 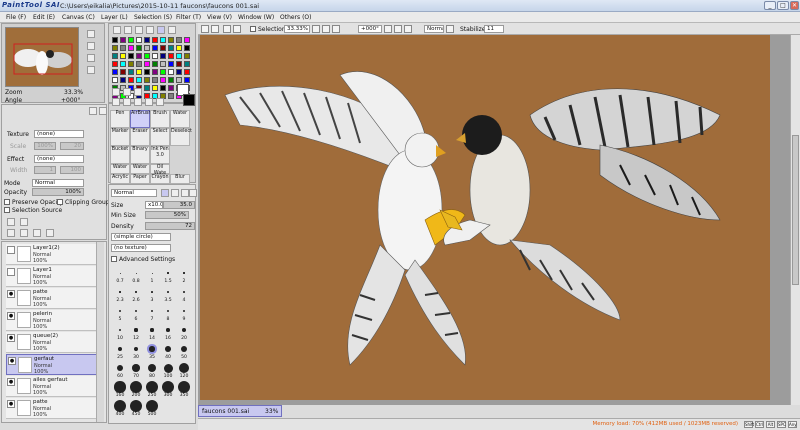 What do you see at coordinates (45, 170) in the screenshot?
I see `width-slider: 1` at bounding box center [45, 170].